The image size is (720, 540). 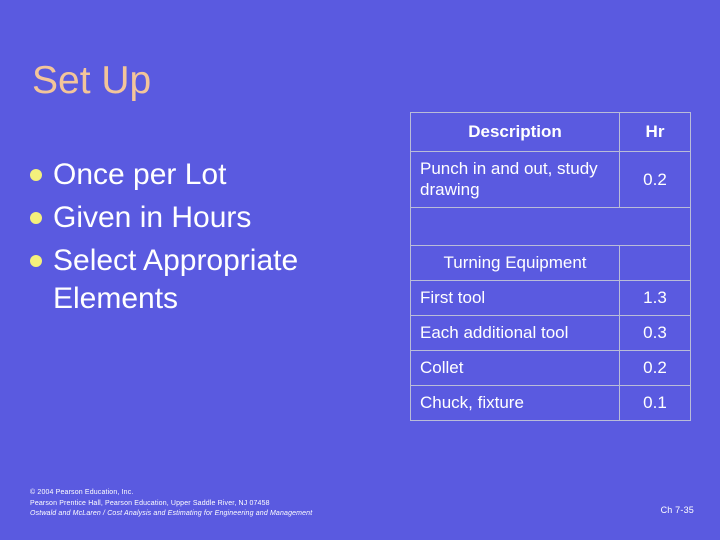 I want to click on table-row: First tool 1.3, so click(x=550, y=298).